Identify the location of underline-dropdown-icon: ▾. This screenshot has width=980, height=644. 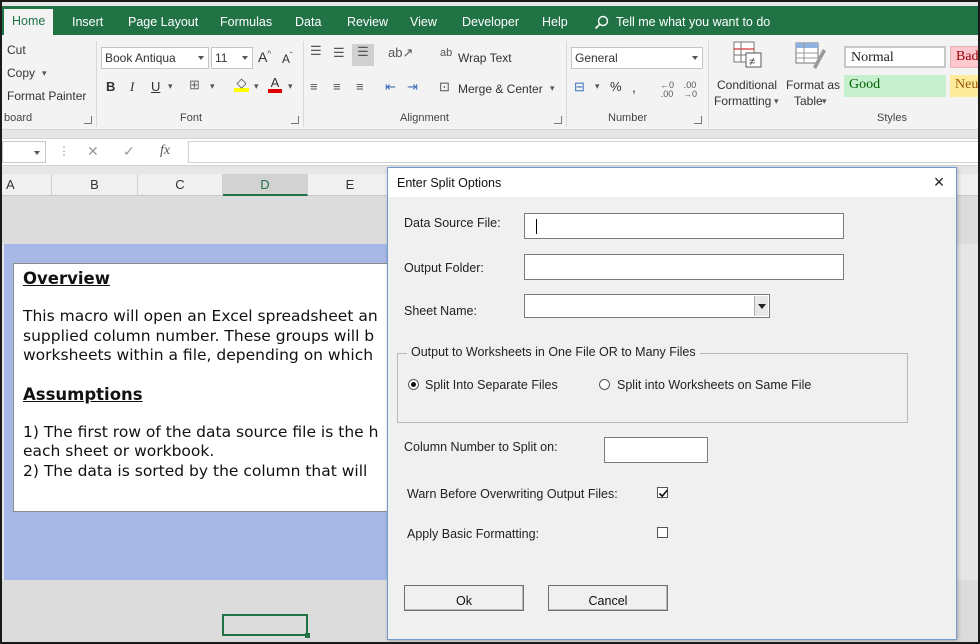
(170, 86).